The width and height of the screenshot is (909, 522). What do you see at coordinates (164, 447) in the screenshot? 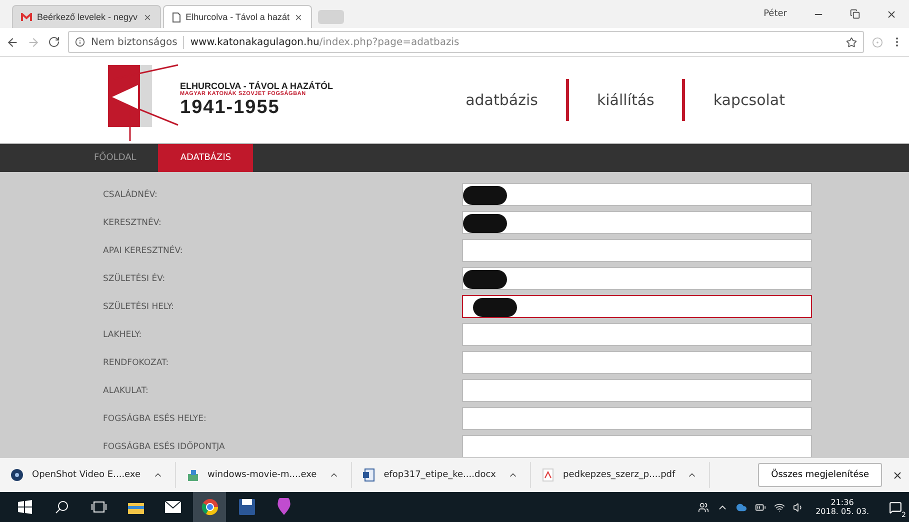
I see `field-label: FOGSÁGBA ESÉS IDŐPONTJA` at bounding box center [164, 447].